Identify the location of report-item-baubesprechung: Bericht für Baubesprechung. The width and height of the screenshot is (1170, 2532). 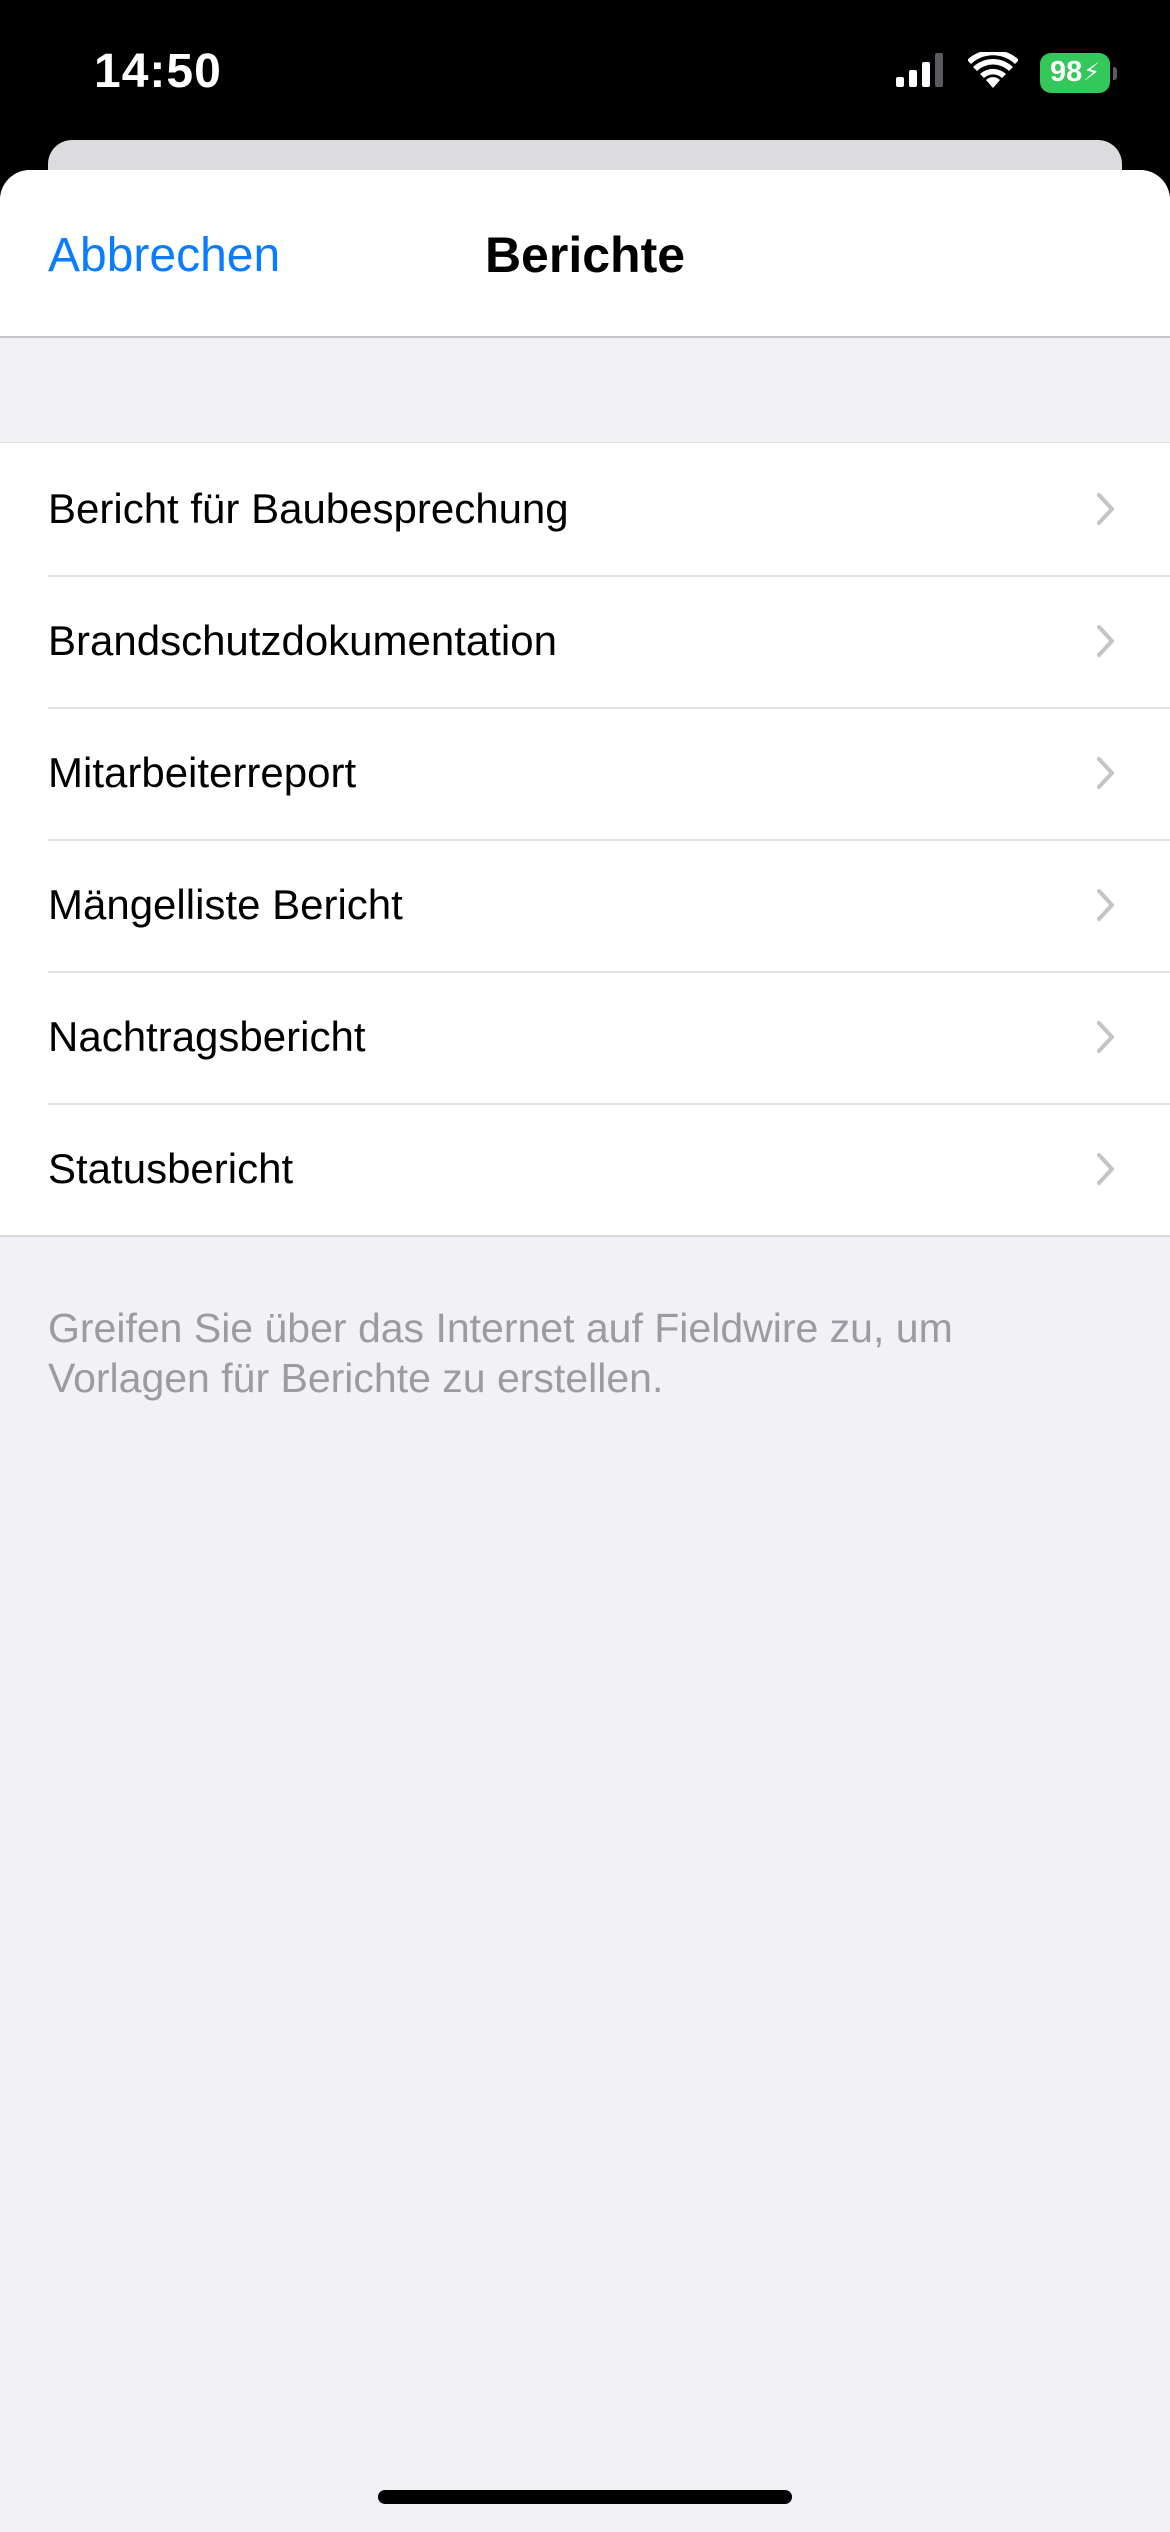
(585, 509).